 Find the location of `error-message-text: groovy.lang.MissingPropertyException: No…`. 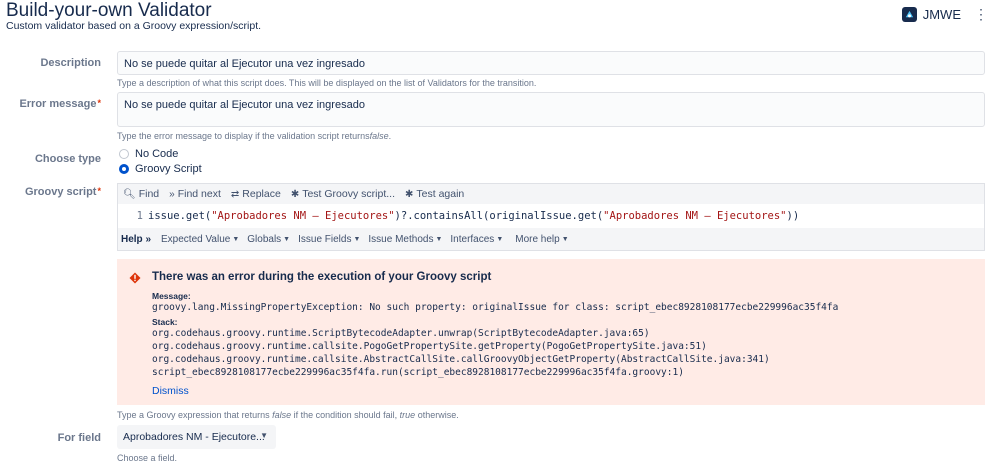

error-message-text: groovy.lang.MissingPropertyException: No… is located at coordinates (495, 307).